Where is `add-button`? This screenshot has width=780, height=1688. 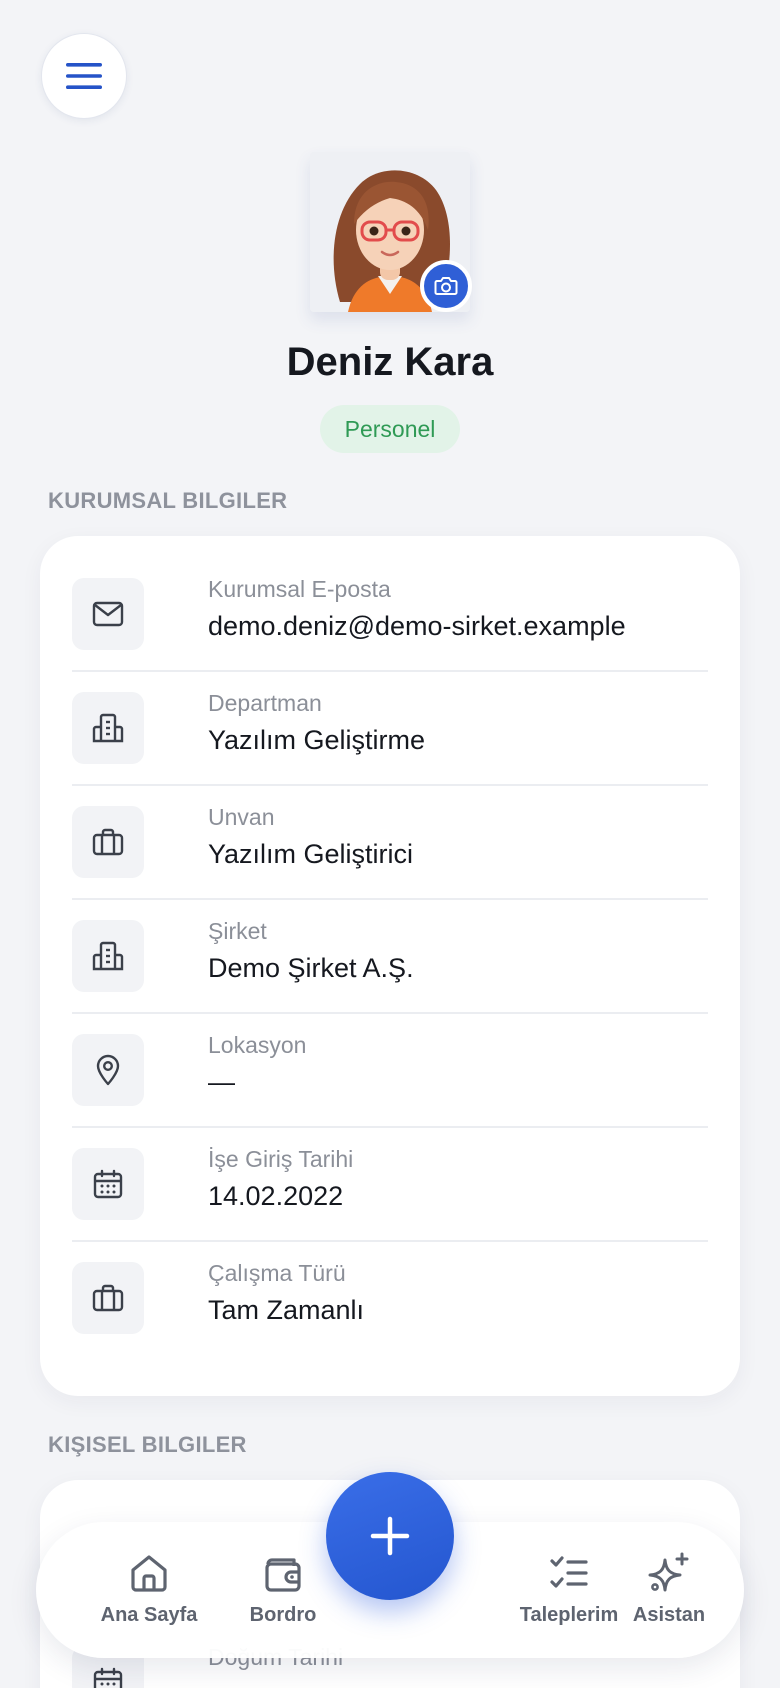 add-button is located at coordinates (390, 1536).